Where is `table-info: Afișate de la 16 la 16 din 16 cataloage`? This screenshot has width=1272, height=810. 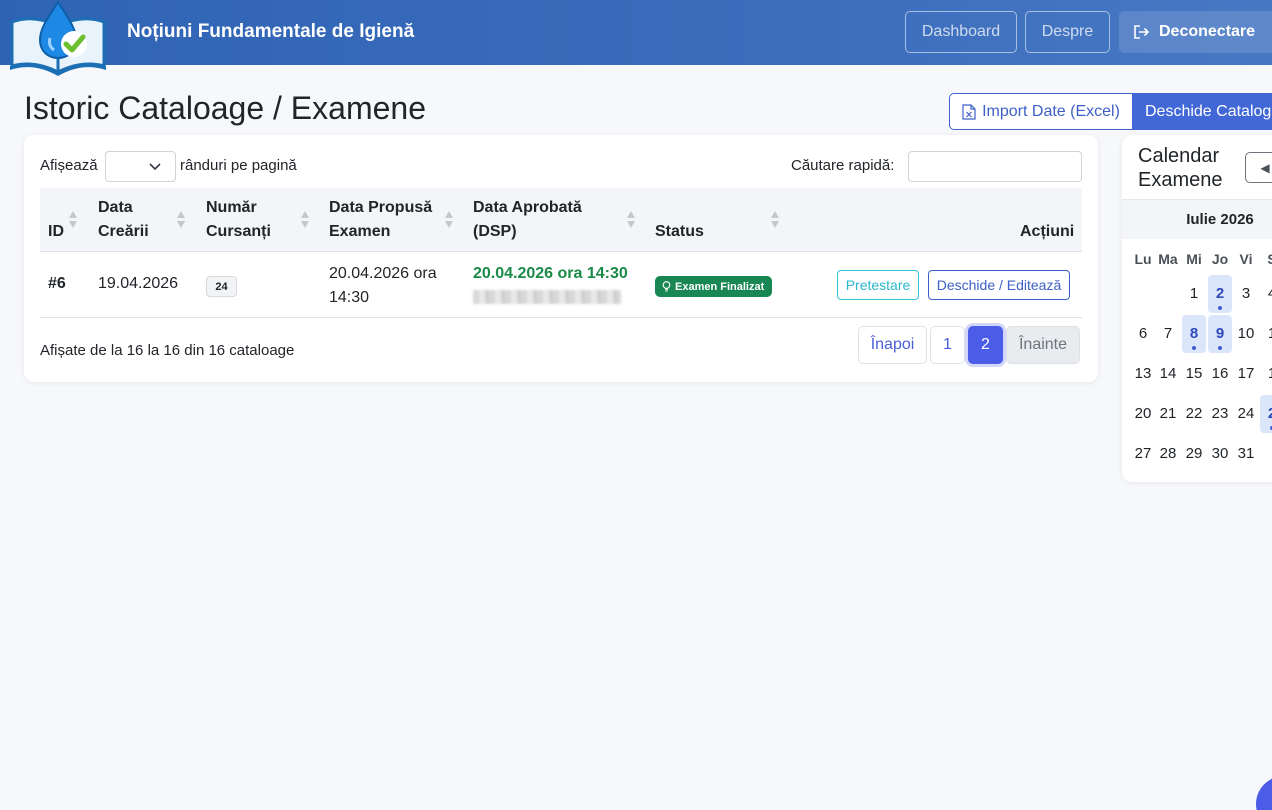
table-info: Afișate de la 16 la 16 din 16 cataloage is located at coordinates (167, 350).